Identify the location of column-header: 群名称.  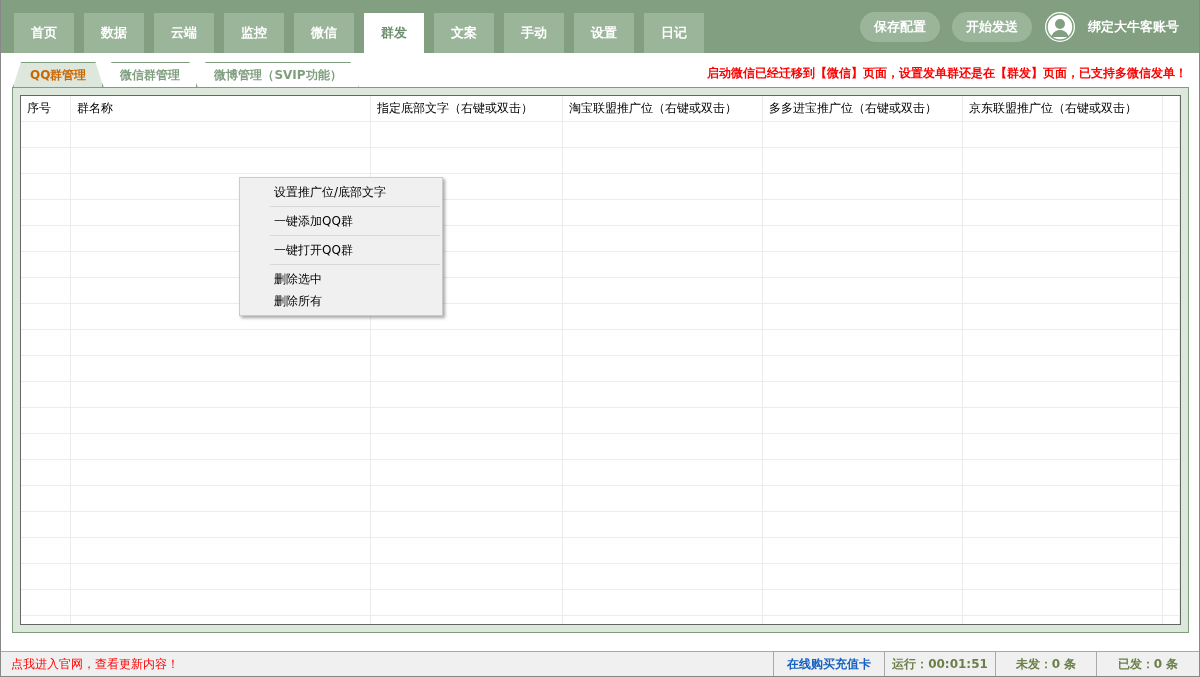
(221, 108).